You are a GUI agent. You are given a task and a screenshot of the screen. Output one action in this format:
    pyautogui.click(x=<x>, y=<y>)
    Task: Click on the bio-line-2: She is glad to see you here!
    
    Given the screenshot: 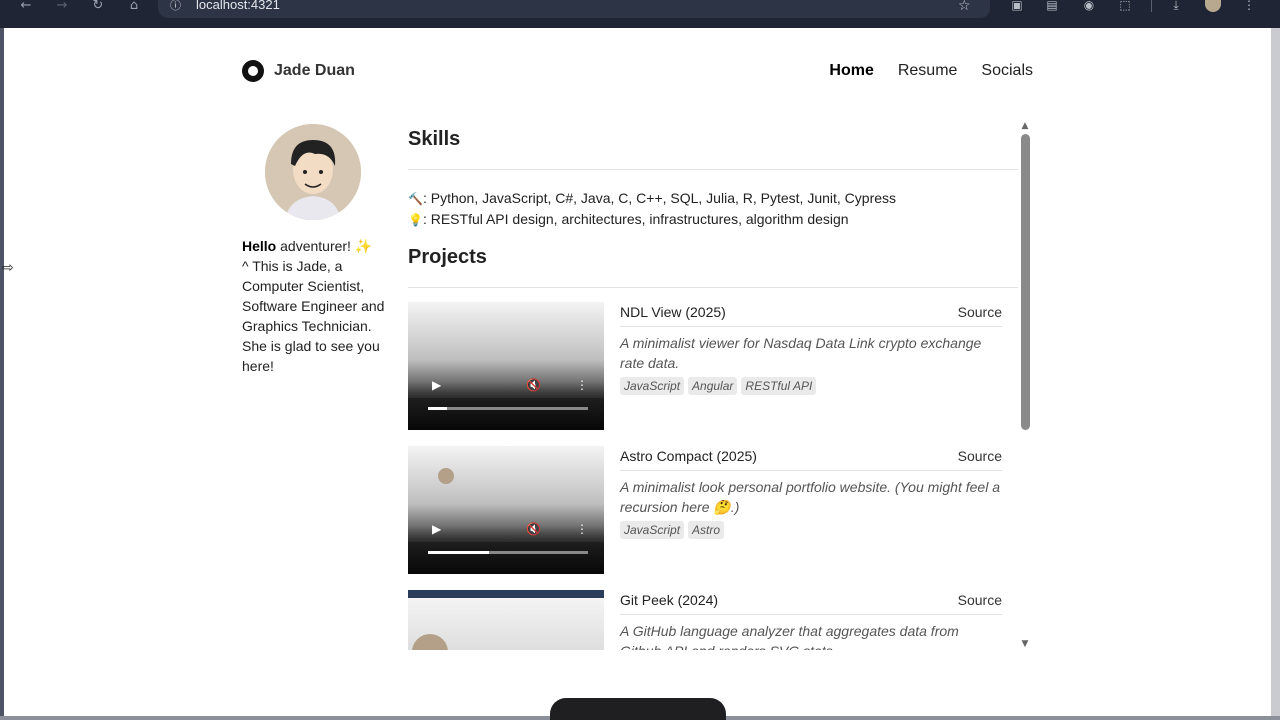 What is the action you would take?
    pyautogui.click(x=311, y=356)
    